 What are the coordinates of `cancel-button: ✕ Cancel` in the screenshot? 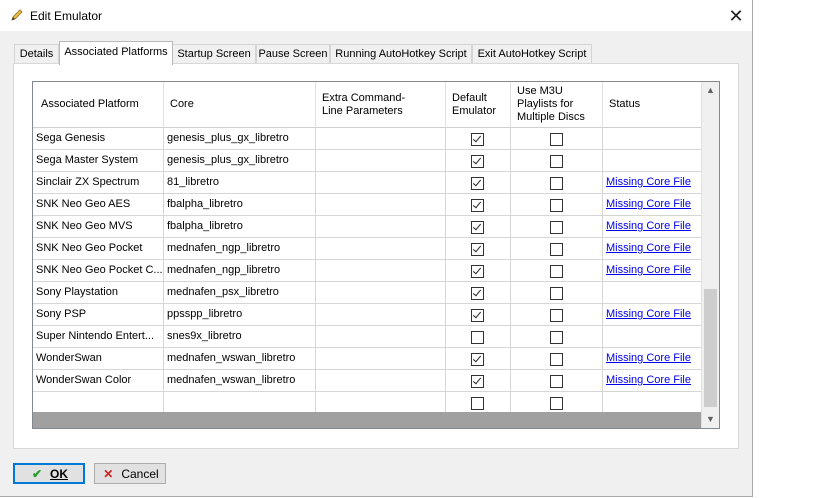 It's located at (130, 473).